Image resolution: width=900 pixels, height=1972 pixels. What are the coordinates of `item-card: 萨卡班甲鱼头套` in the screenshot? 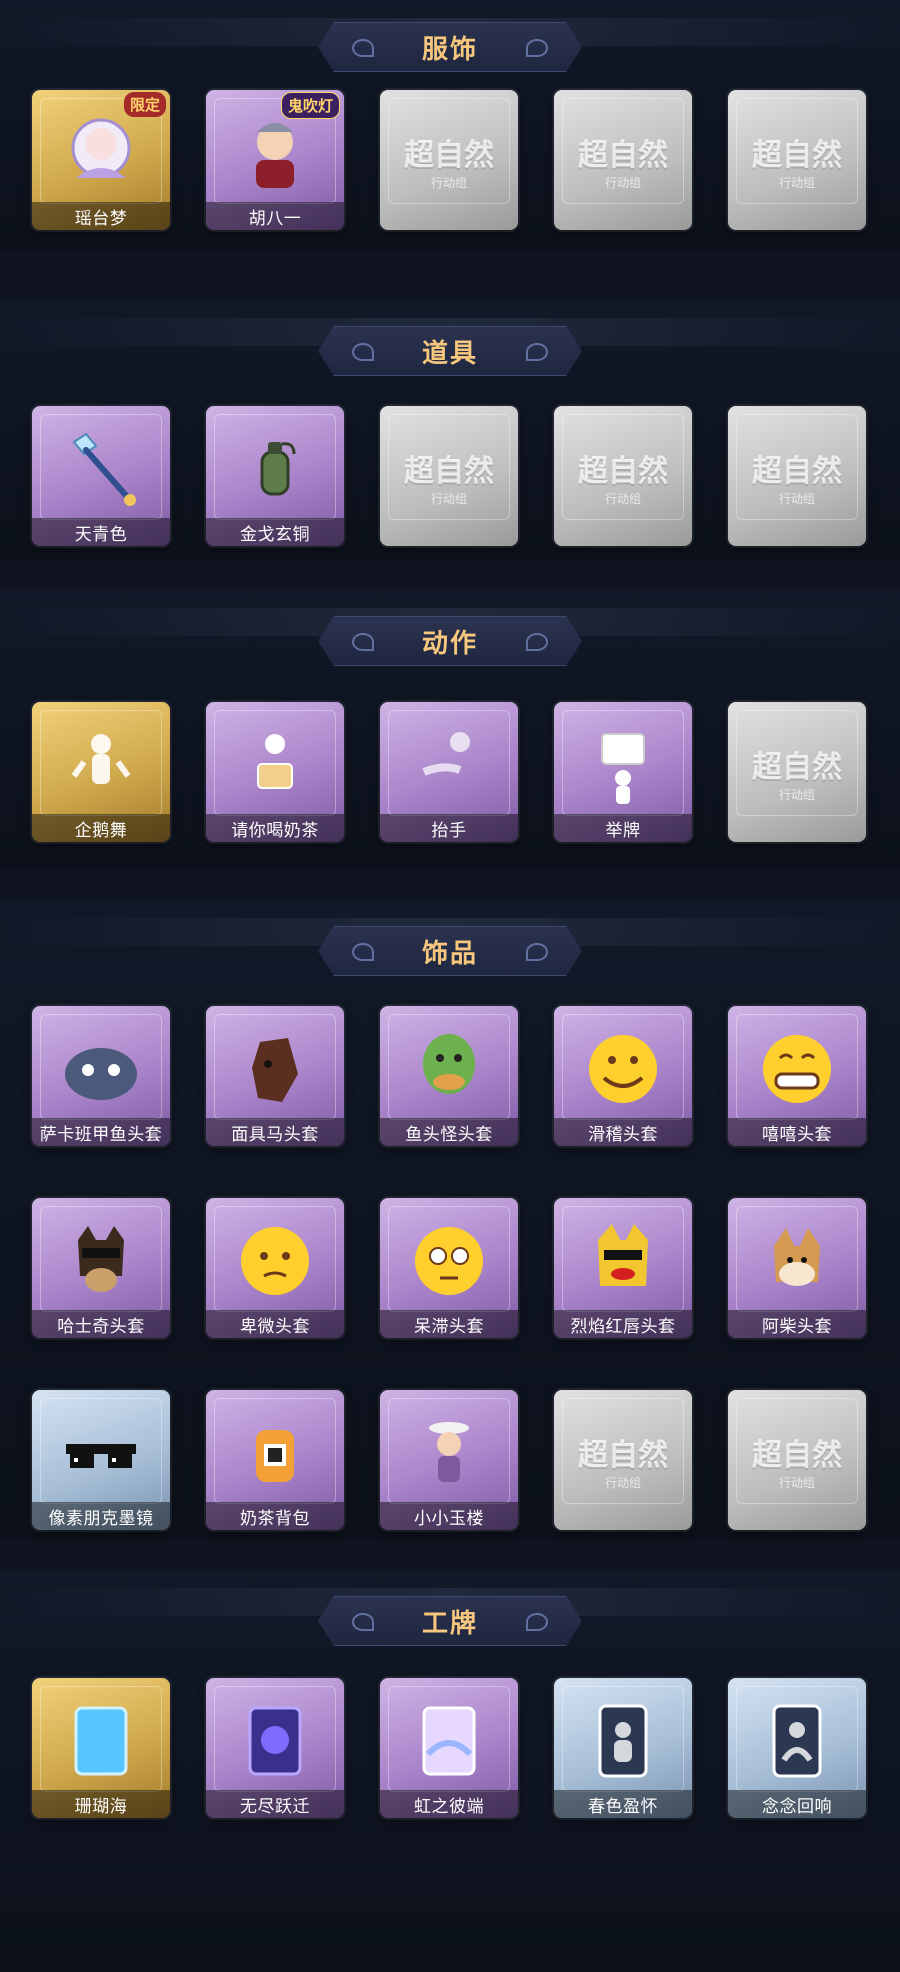 It's located at (101, 1076).